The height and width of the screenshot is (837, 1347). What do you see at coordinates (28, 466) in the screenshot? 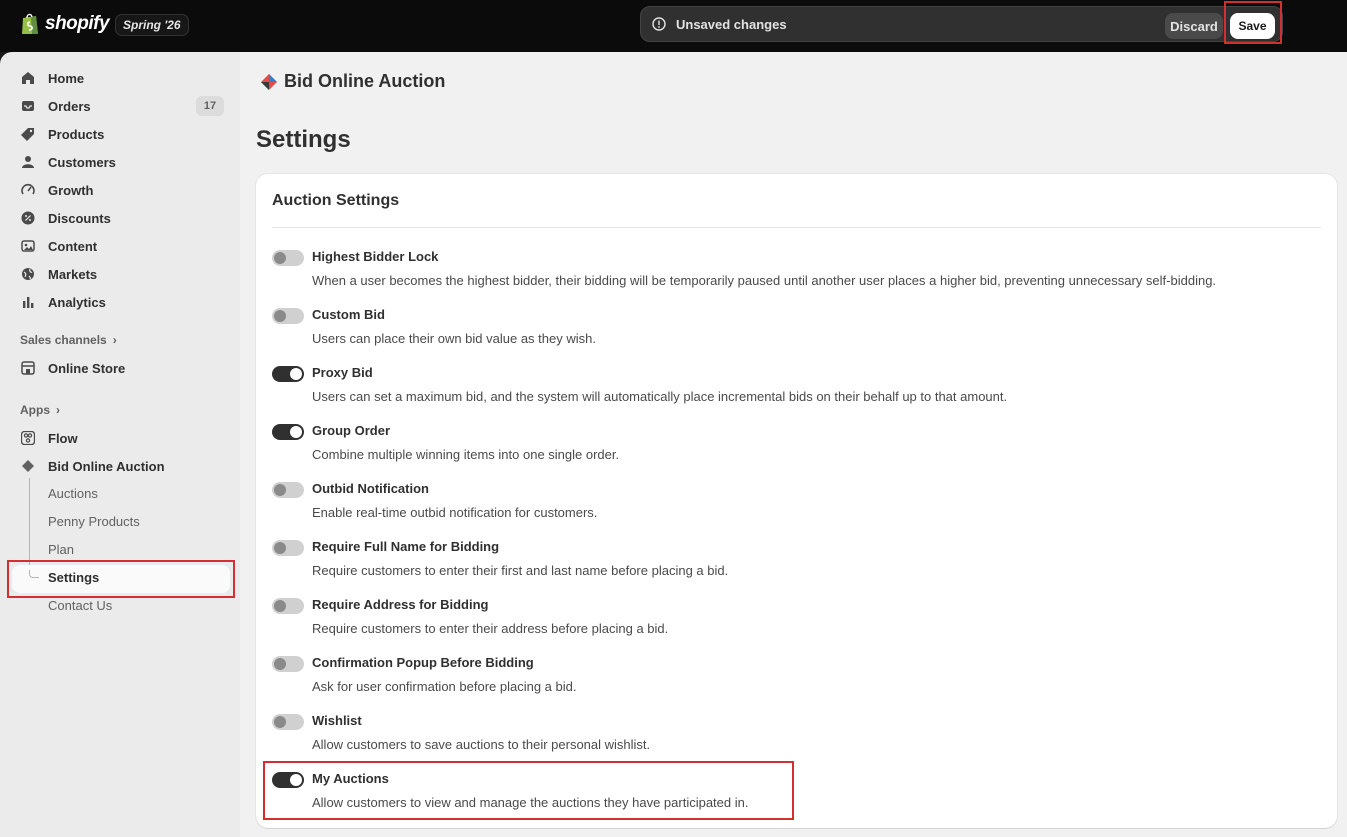
I see `auction-app-icon` at bounding box center [28, 466].